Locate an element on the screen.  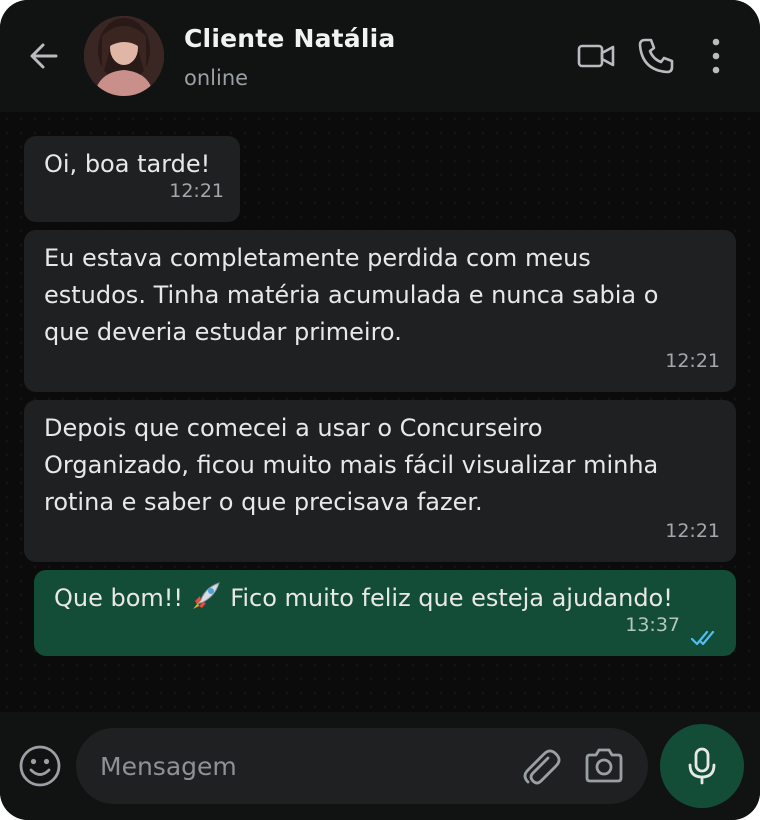
message-composer is located at coordinates (380, 766).